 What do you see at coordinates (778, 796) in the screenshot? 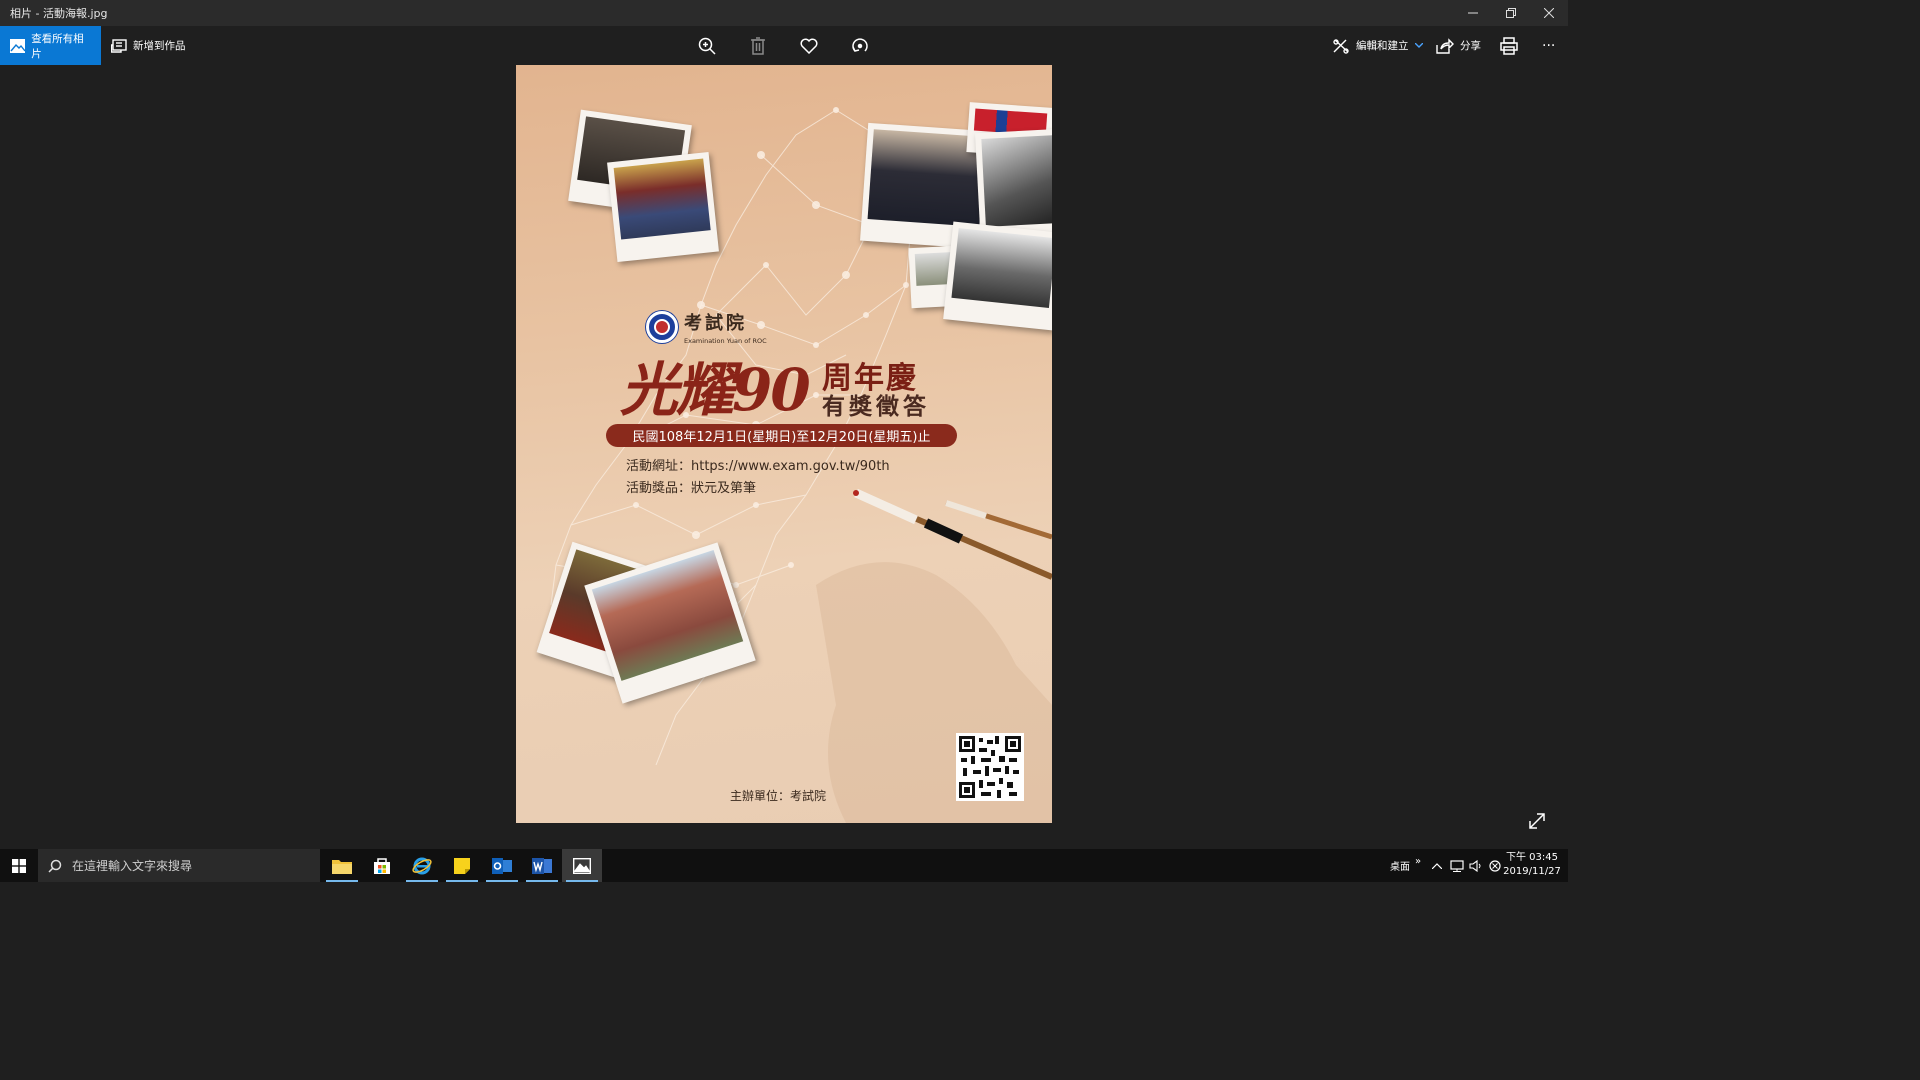
I see `event-organizer: 主辦單位：考試院` at bounding box center [778, 796].